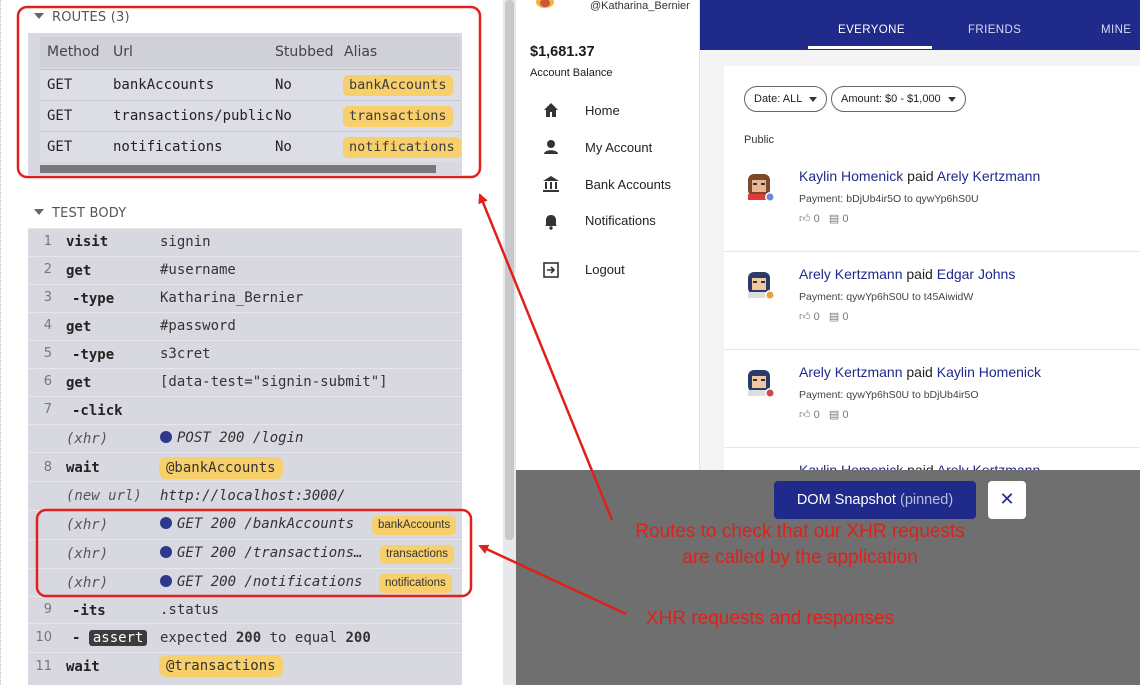 The image size is (1140, 685). Describe the element at coordinates (254, 553) in the screenshot. I see `xhr-highlight-box` at that location.